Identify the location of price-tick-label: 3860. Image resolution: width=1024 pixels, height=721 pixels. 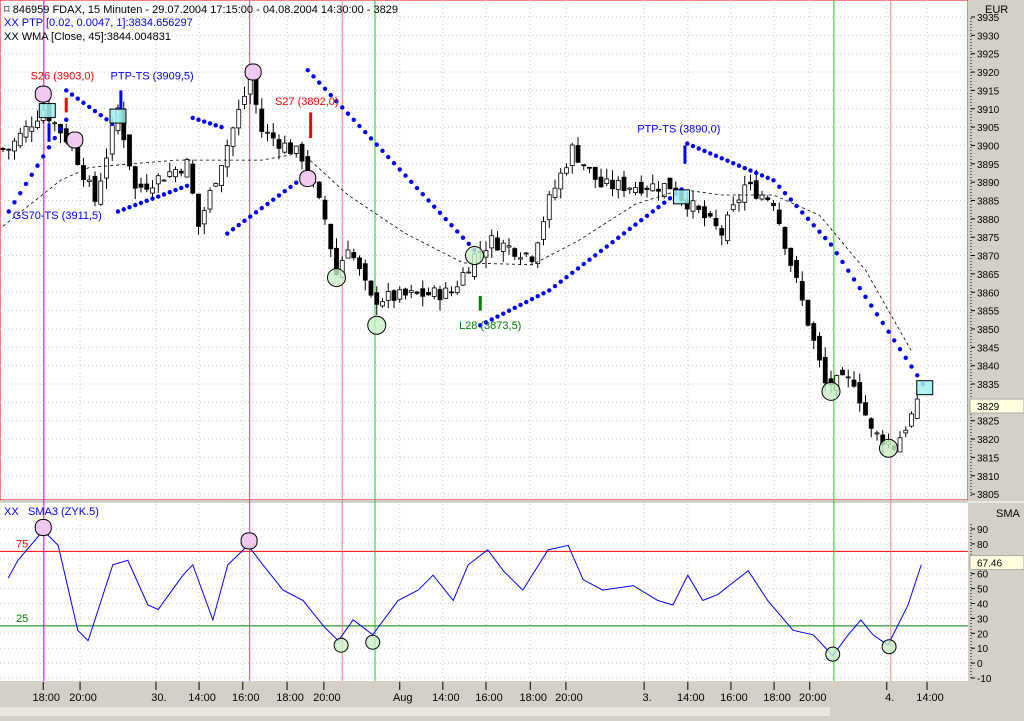
(988, 293).